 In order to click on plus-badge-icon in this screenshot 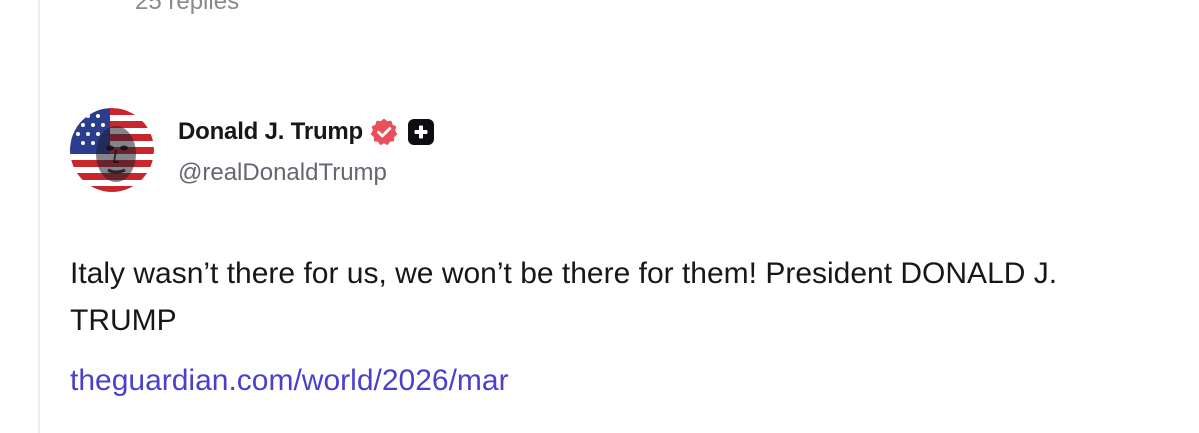, I will do `click(421, 132)`.